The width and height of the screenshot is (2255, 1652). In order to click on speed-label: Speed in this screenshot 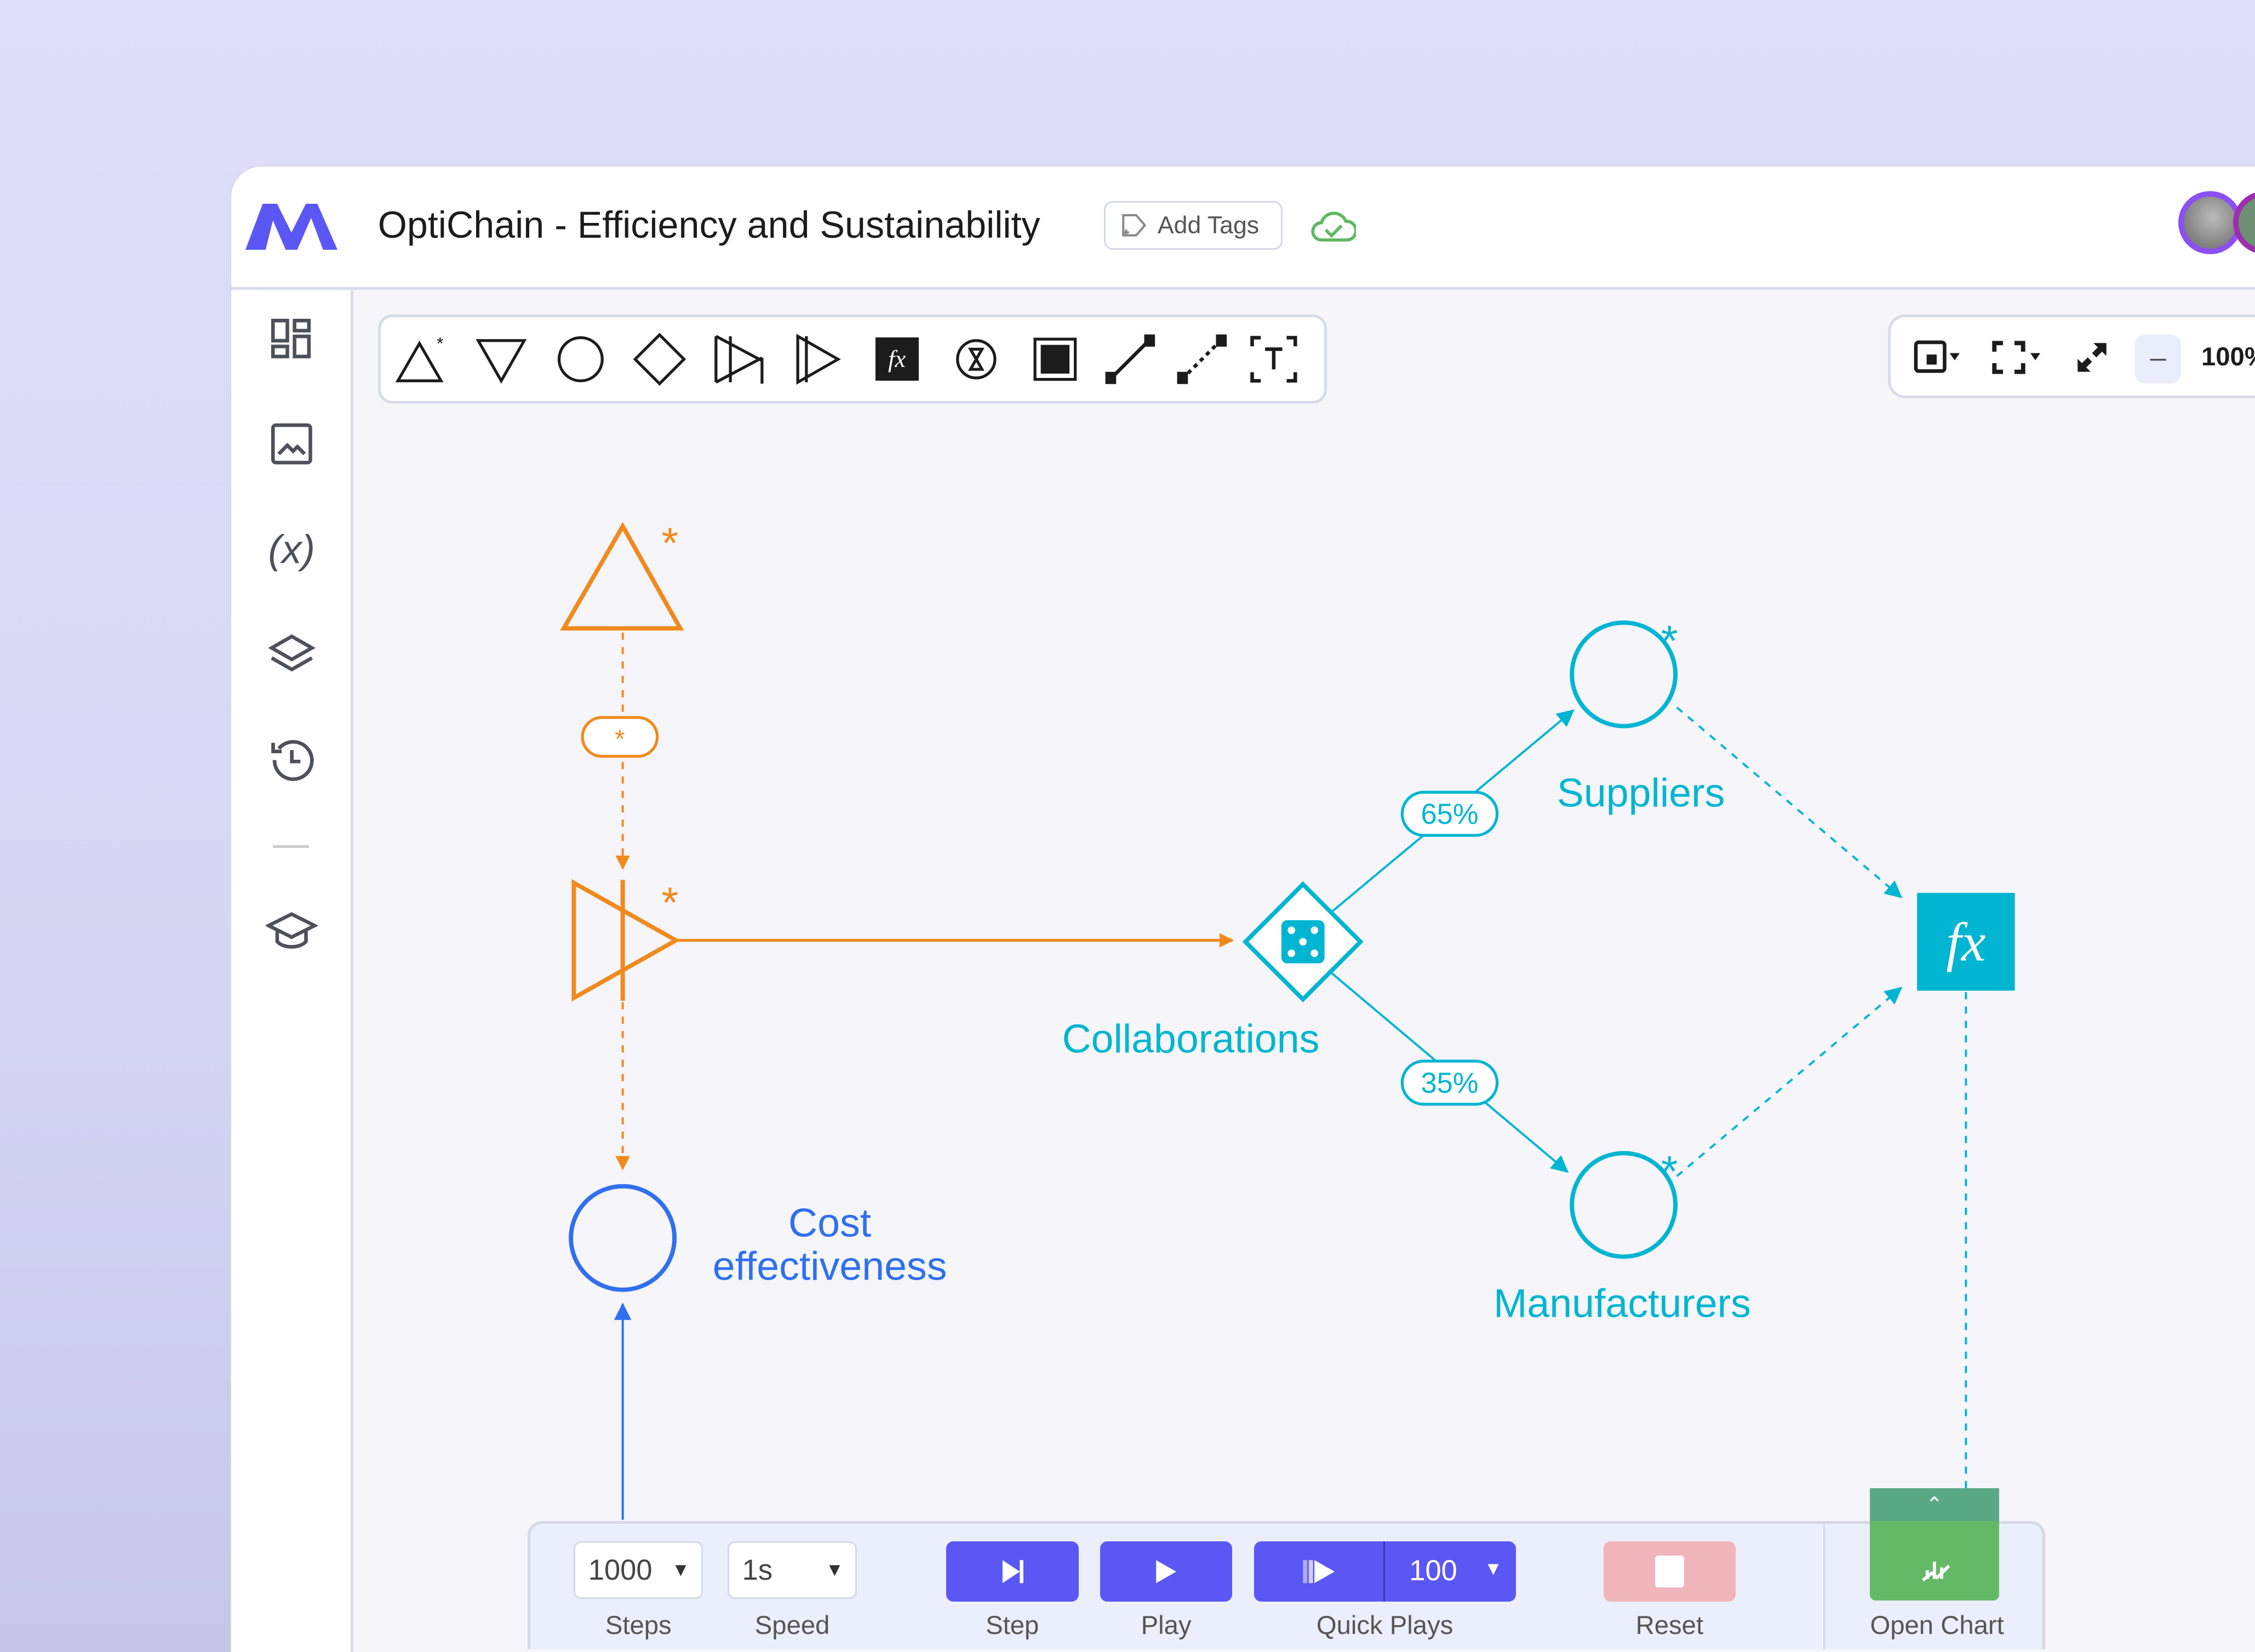, I will do `click(792, 1625)`.